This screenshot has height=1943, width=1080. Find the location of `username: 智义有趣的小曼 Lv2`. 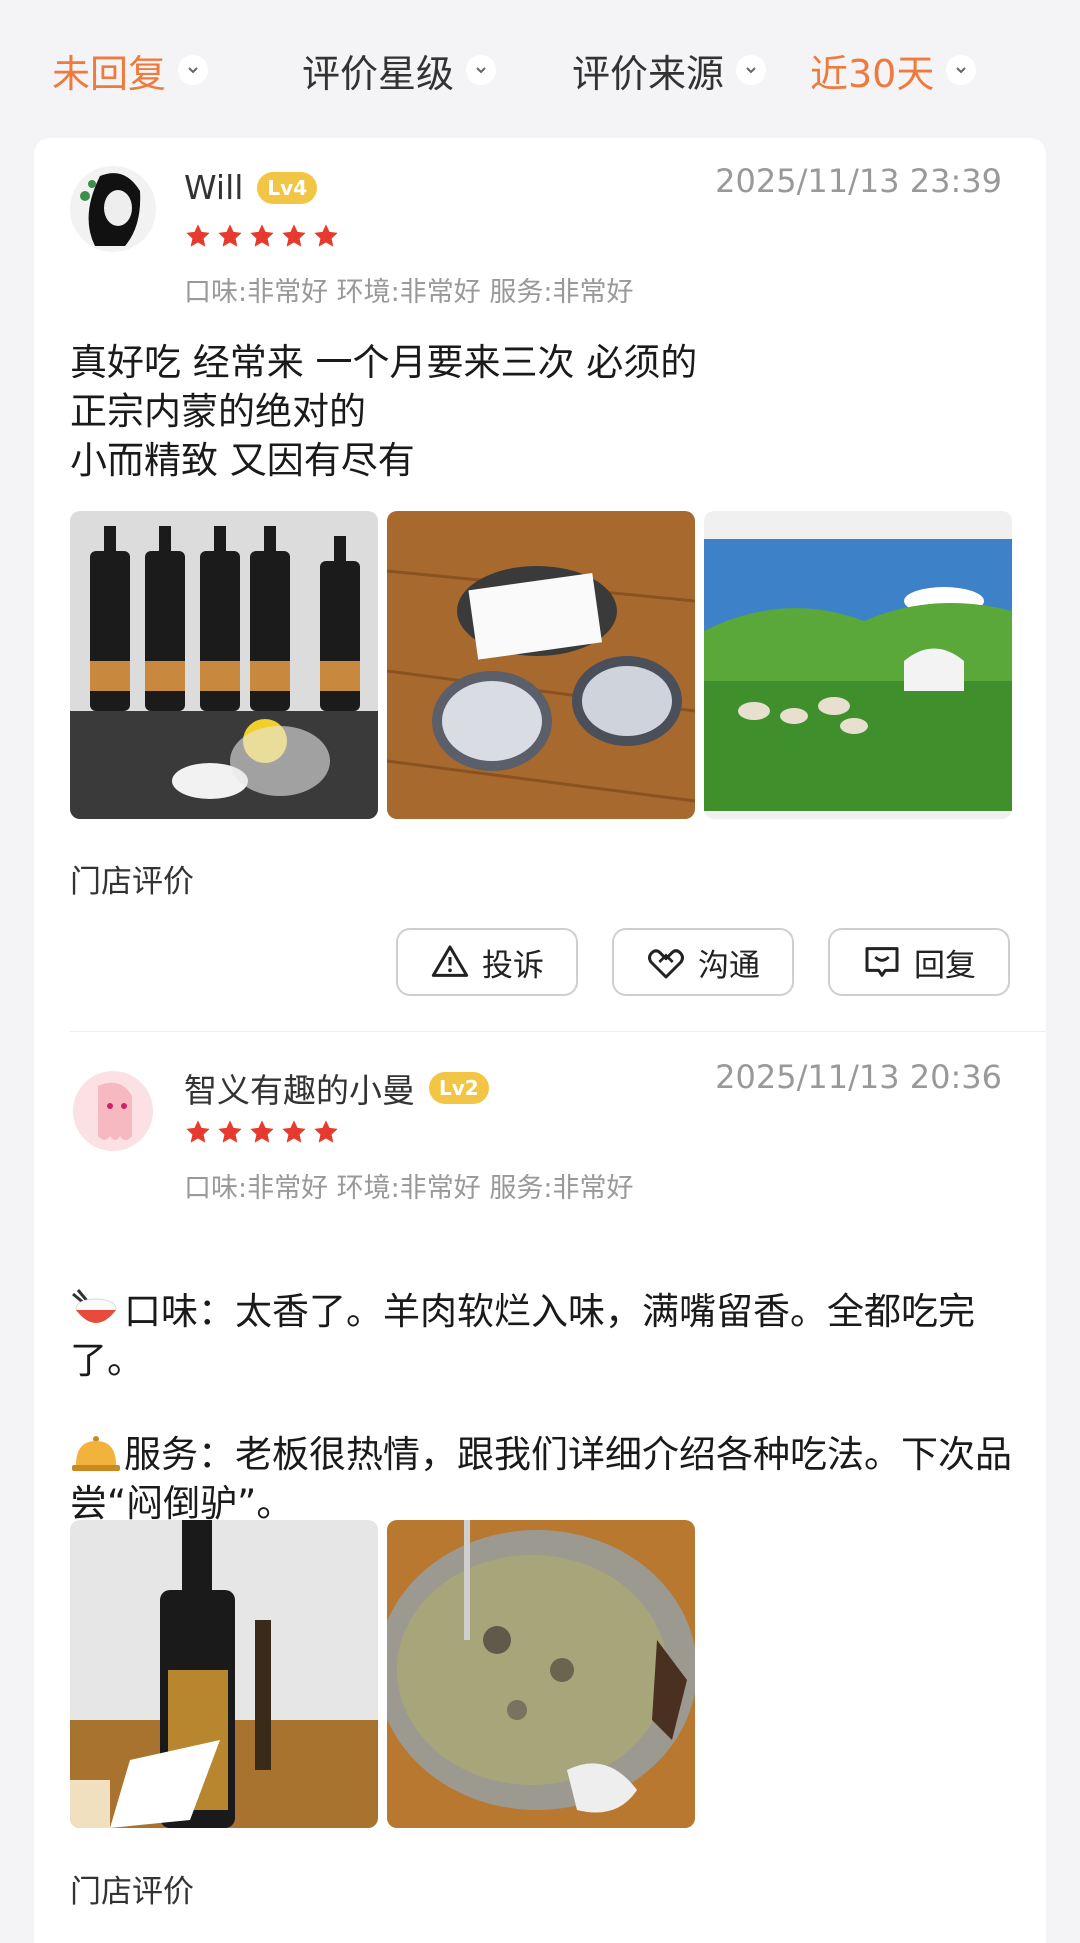

username: 智义有趣的小曼 Lv2 is located at coordinates (336, 1088).